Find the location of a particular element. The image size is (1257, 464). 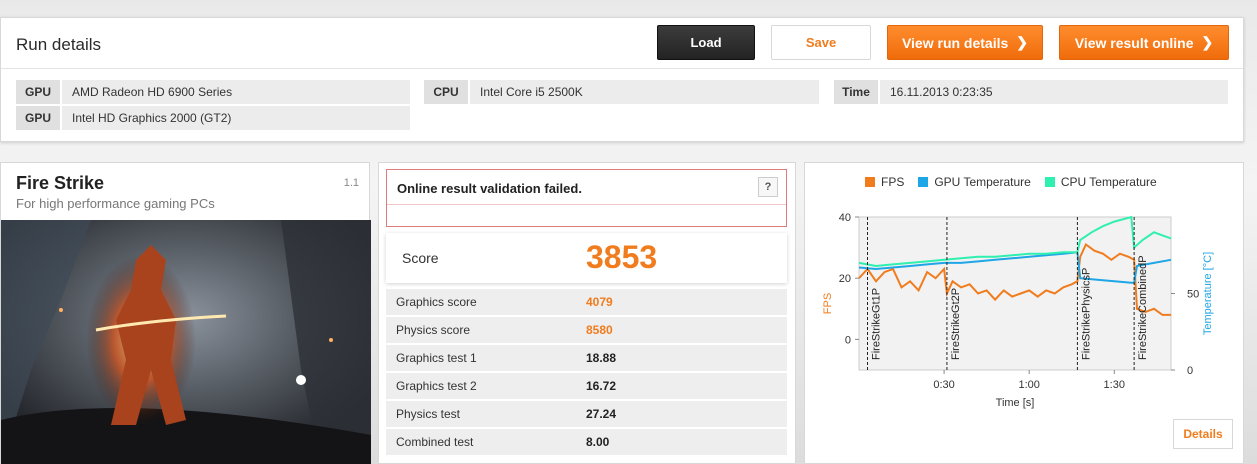

y2-tick-label: 50 is located at coordinates (1193, 295).